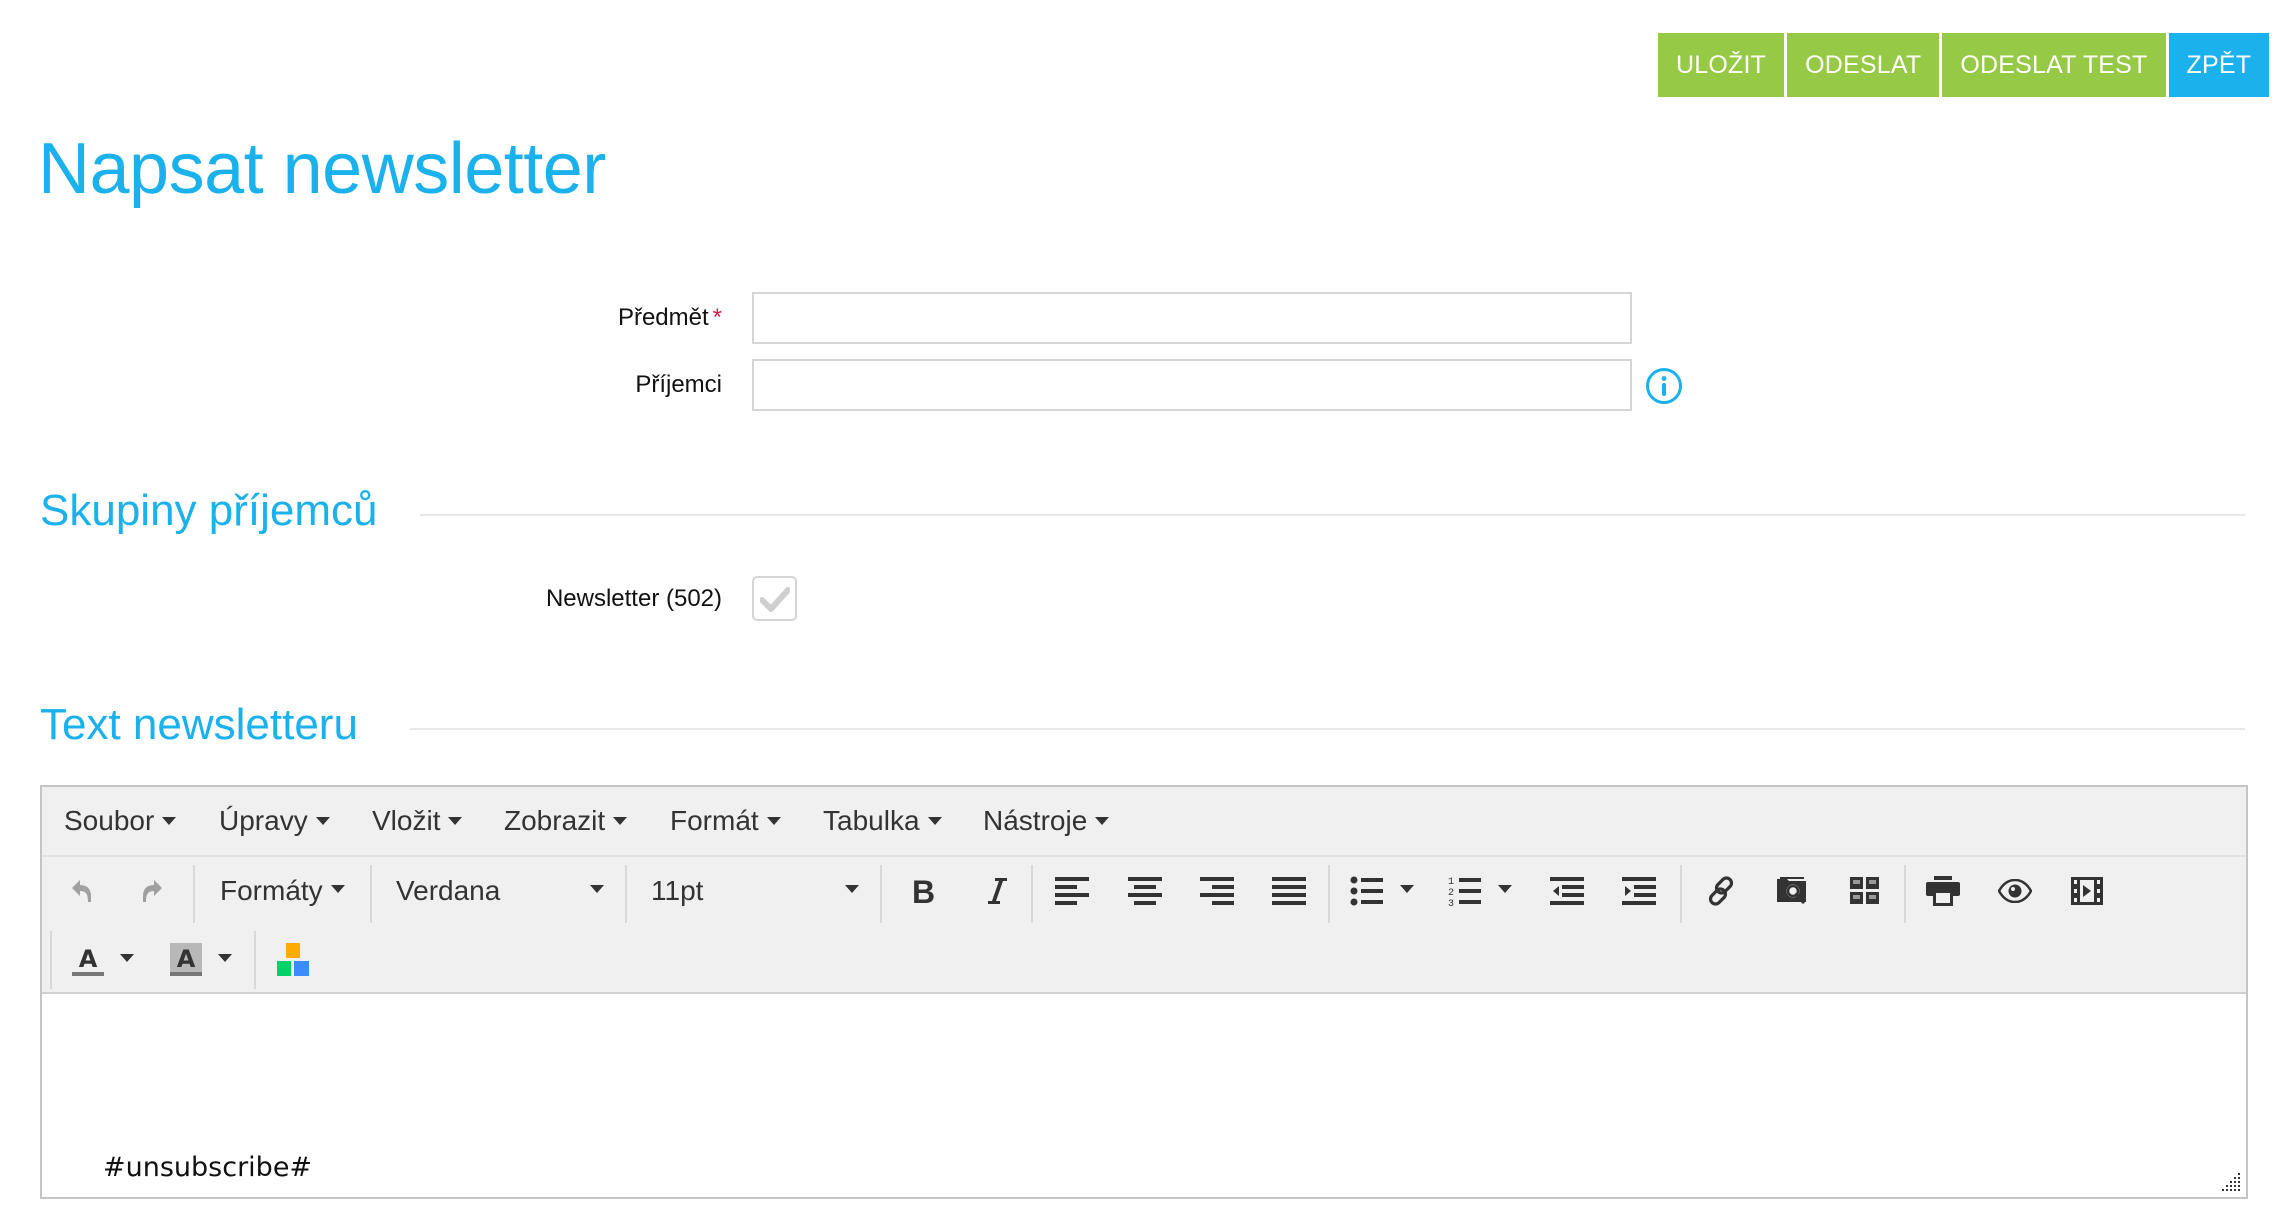 This screenshot has width=2276, height=1230. Describe the element at coordinates (1192, 318) in the screenshot. I see `subject-input` at that location.